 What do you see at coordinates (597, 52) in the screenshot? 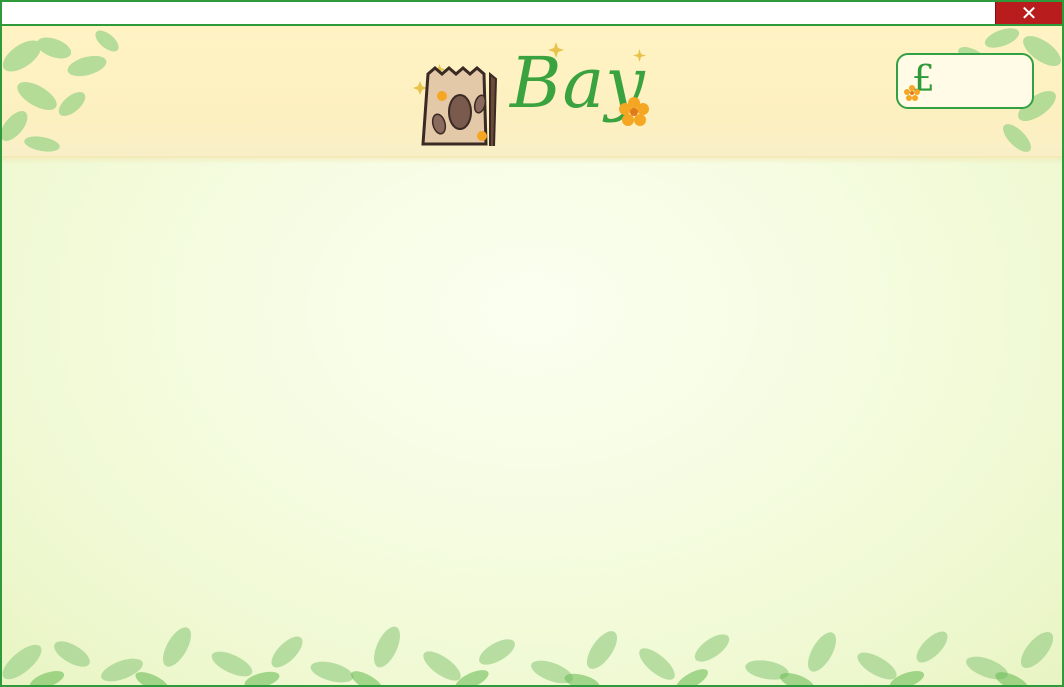
I see `sparkle-icon` at bounding box center [597, 52].